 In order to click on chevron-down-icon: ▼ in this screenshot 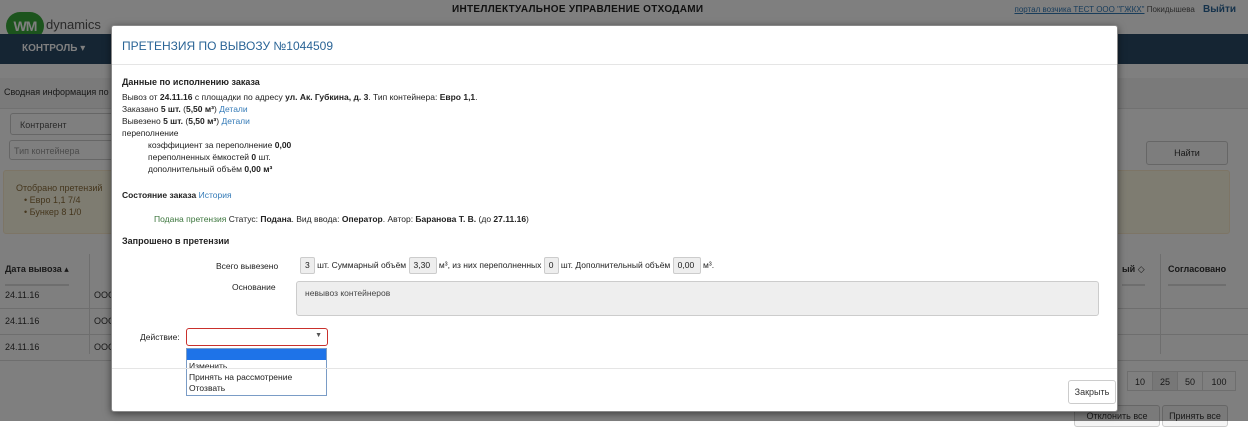, I will do `click(318, 335)`.